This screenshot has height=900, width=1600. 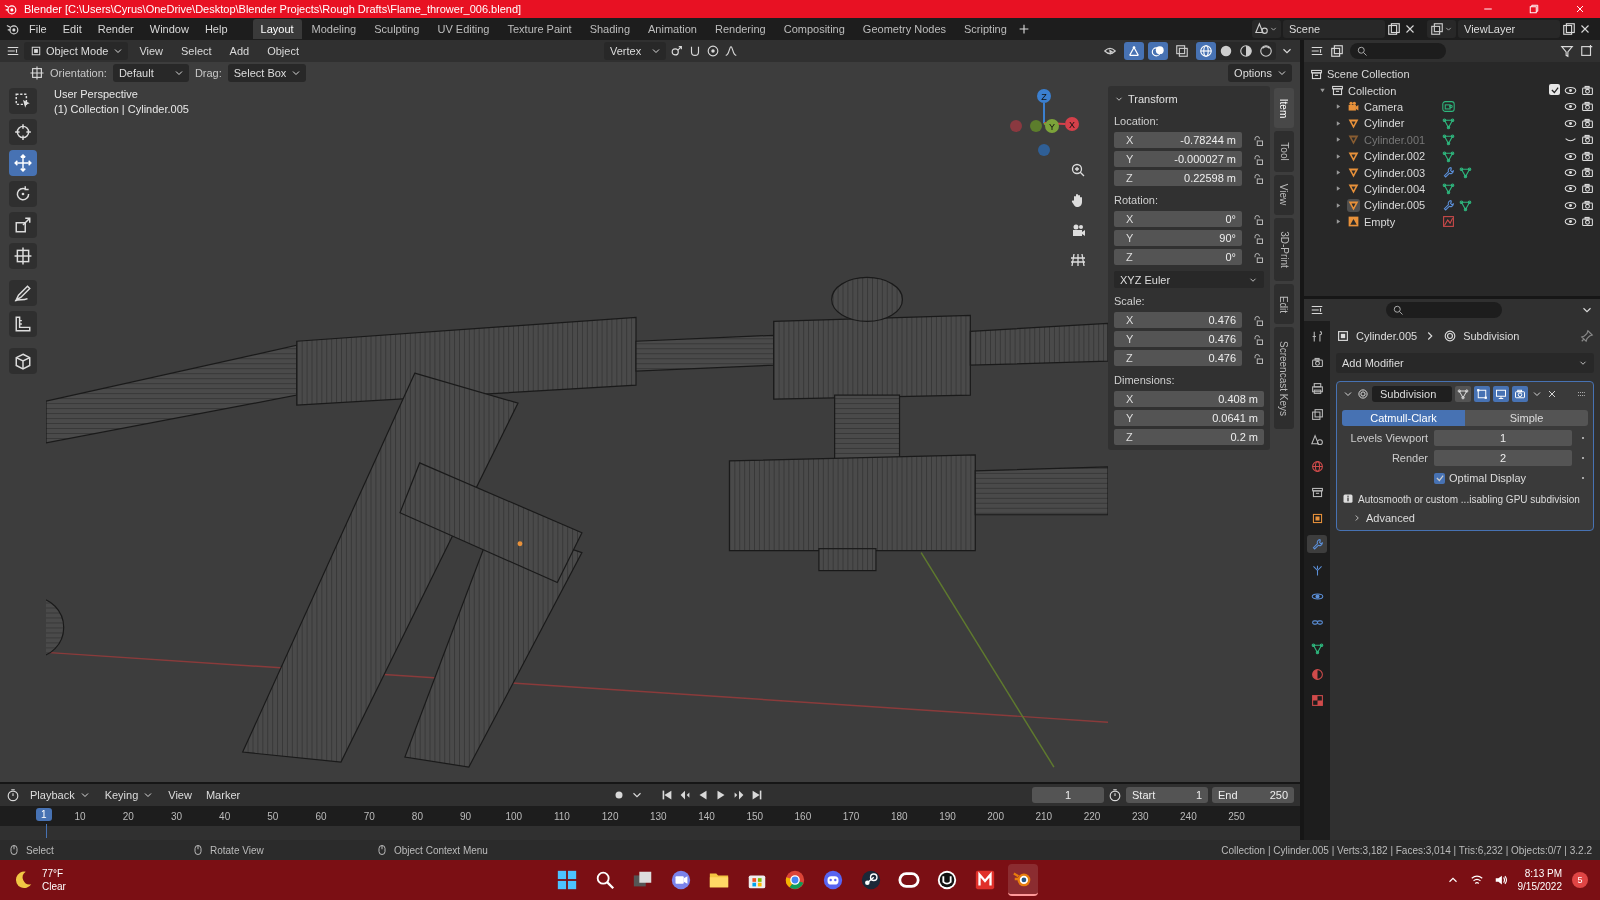 I want to click on workspace-tab: Modeling, so click(x=334, y=29).